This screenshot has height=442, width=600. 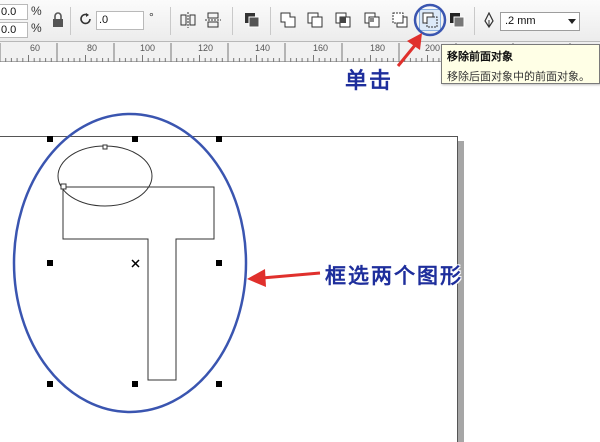 I want to click on annotation-arrow-to-button, so click(x=409, y=50).